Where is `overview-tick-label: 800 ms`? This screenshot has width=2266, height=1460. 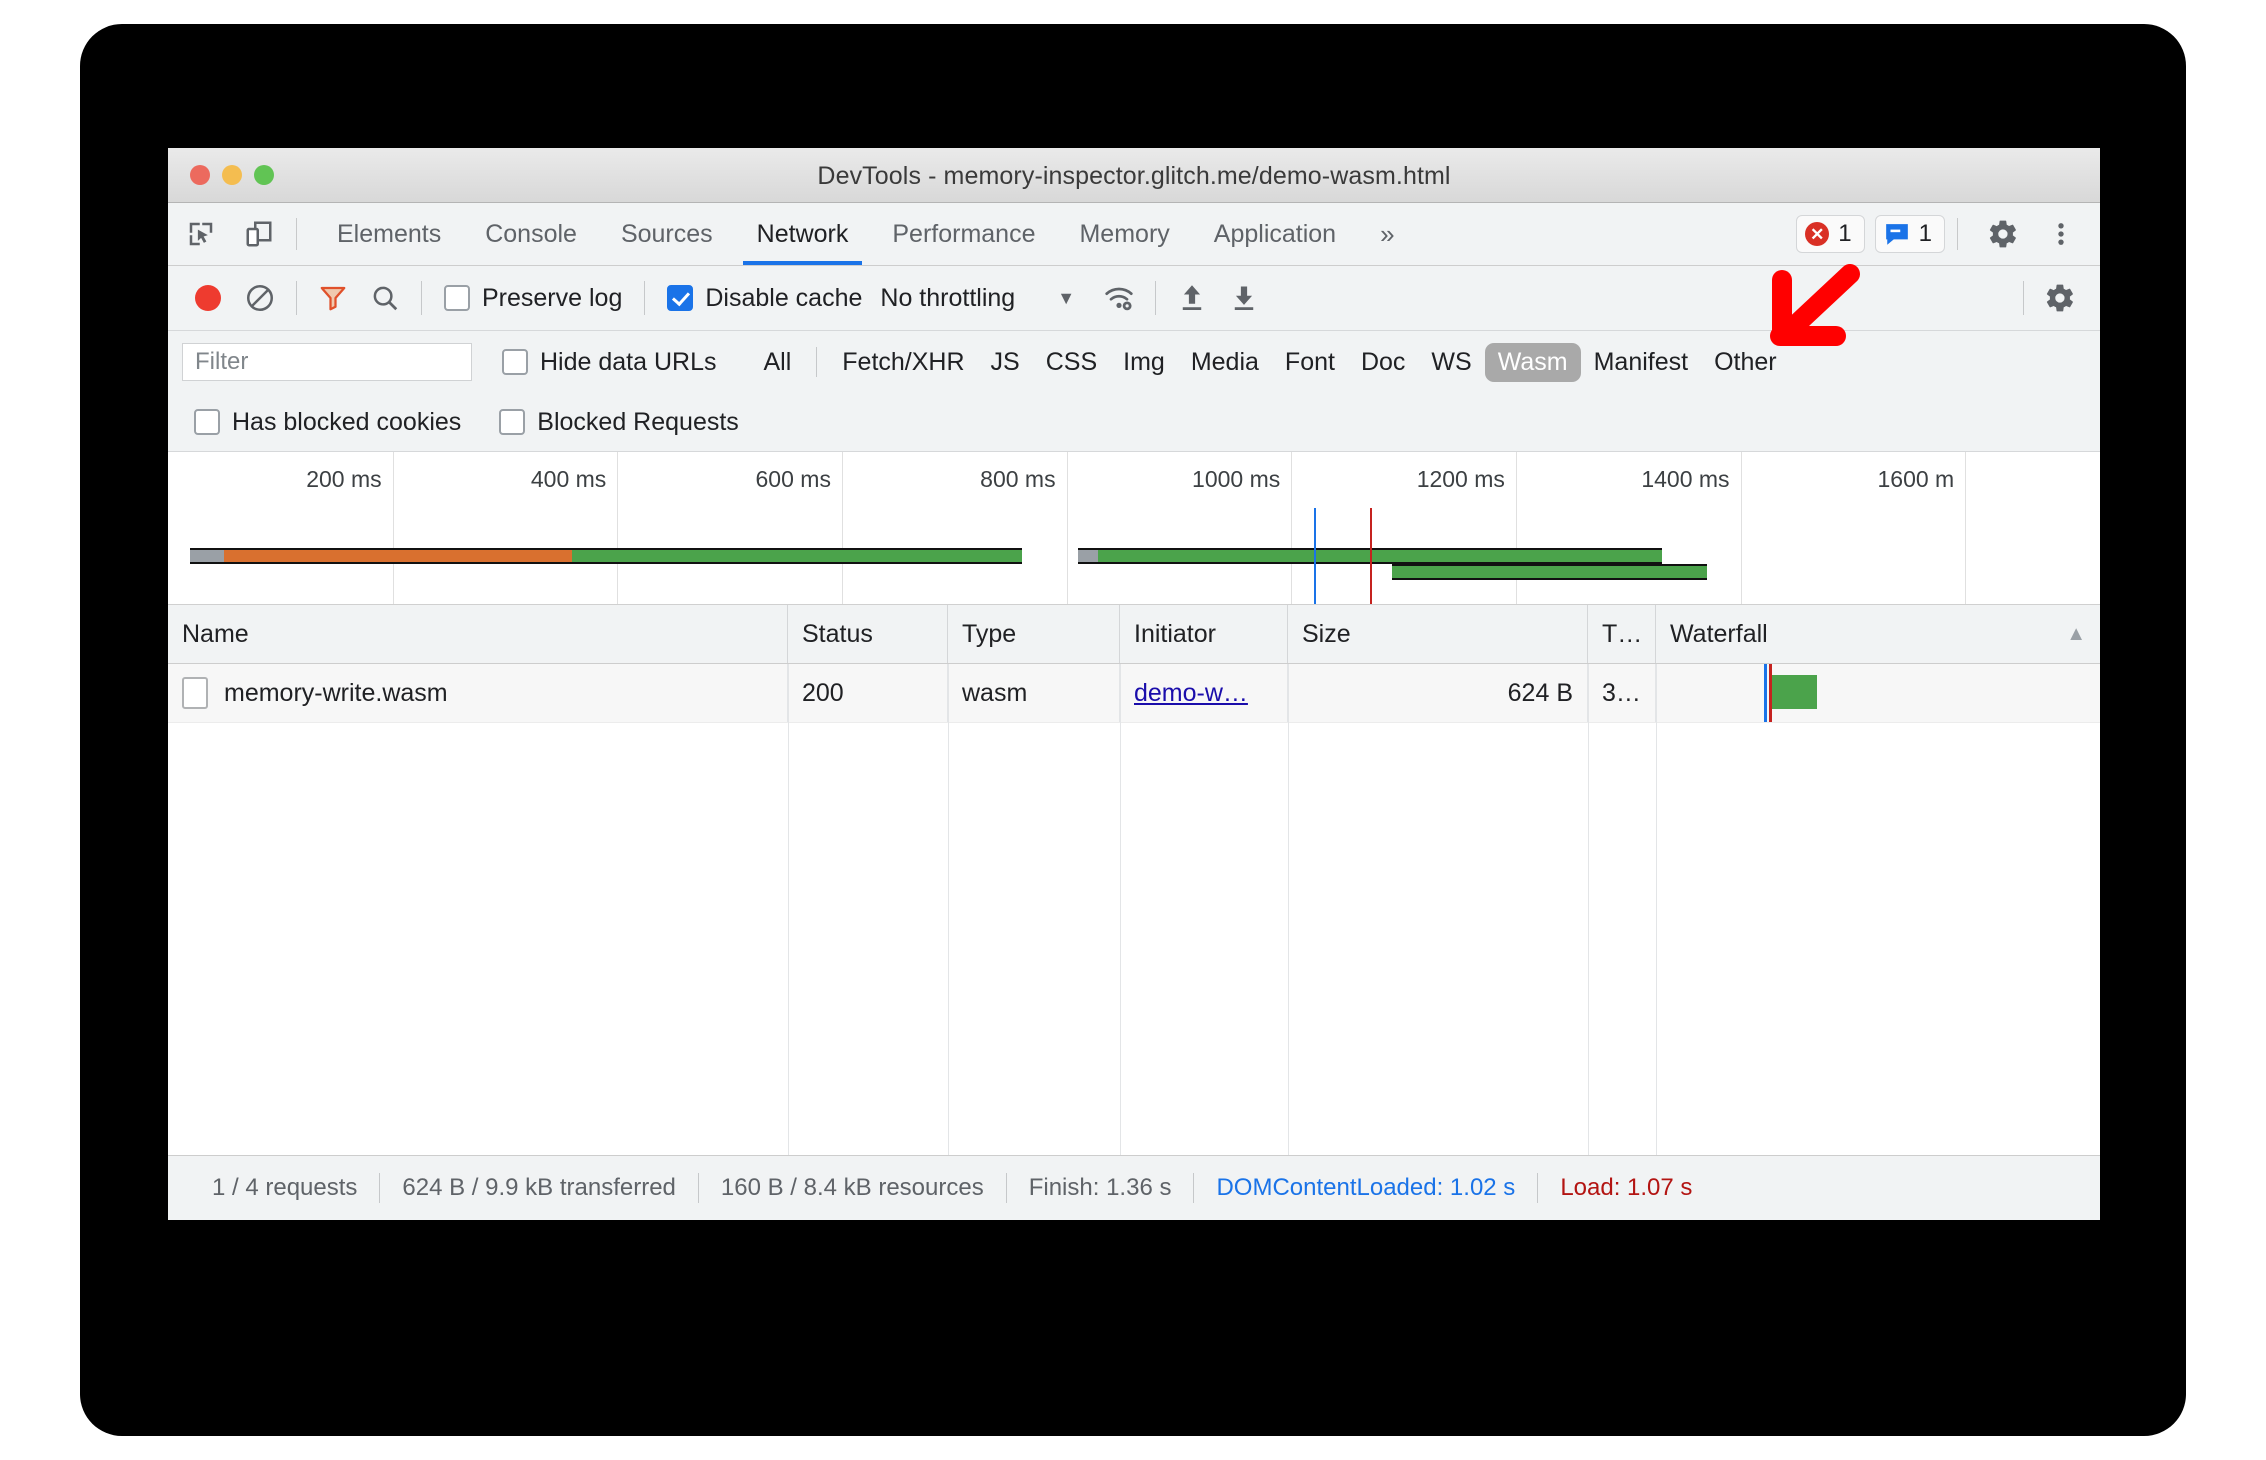 overview-tick-label: 800 ms is located at coordinates (1018, 479).